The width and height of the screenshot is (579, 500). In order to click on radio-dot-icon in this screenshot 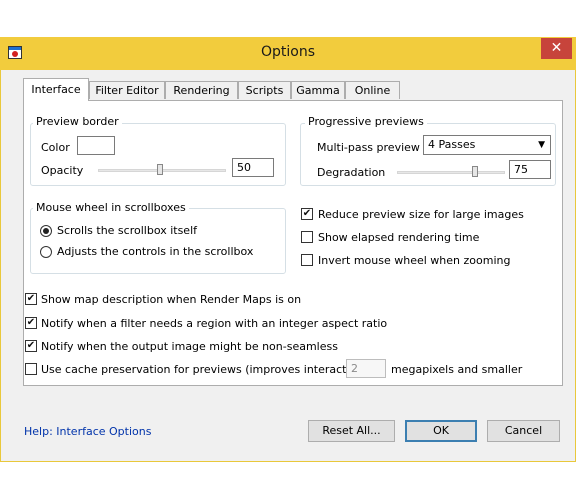, I will do `click(46, 231)`.